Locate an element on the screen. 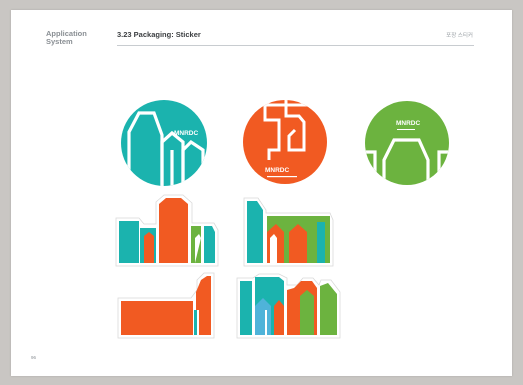  brand-text-2: MNRDC is located at coordinates (277, 170).